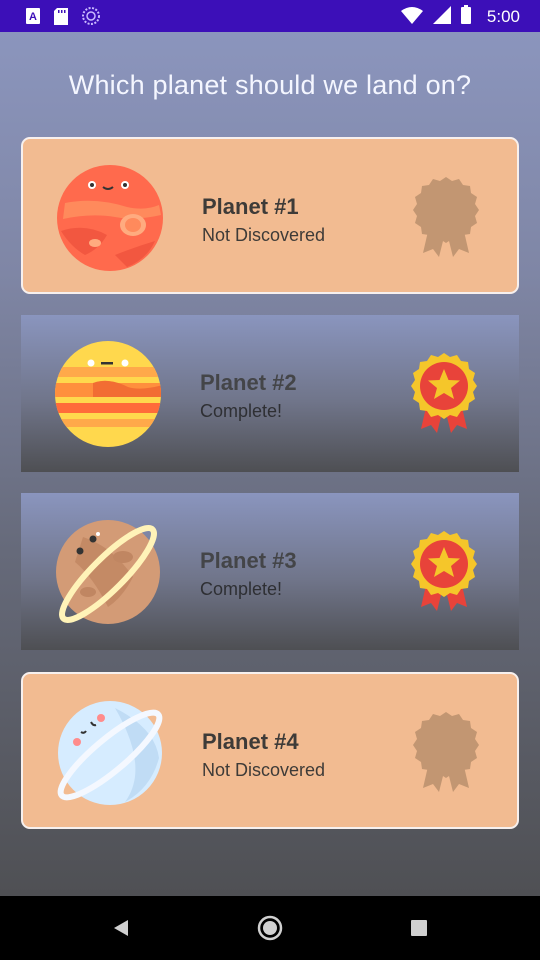 Image resolution: width=540 pixels, height=960 pixels. What do you see at coordinates (465, 17) in the screenshot?
I see `battery-icon` at bounding box center [465, 17].